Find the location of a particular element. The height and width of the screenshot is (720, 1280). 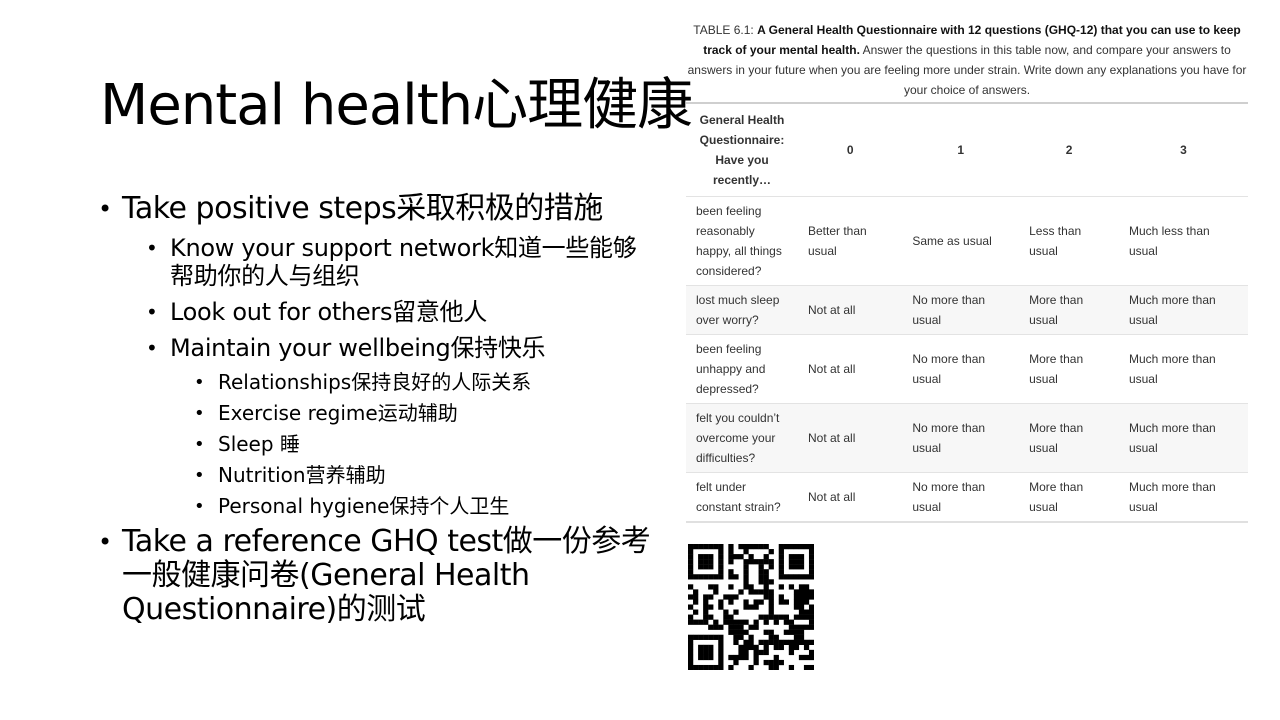

question-cell: been feeling unhappy and depressed? is located at coordinates (731, 369).